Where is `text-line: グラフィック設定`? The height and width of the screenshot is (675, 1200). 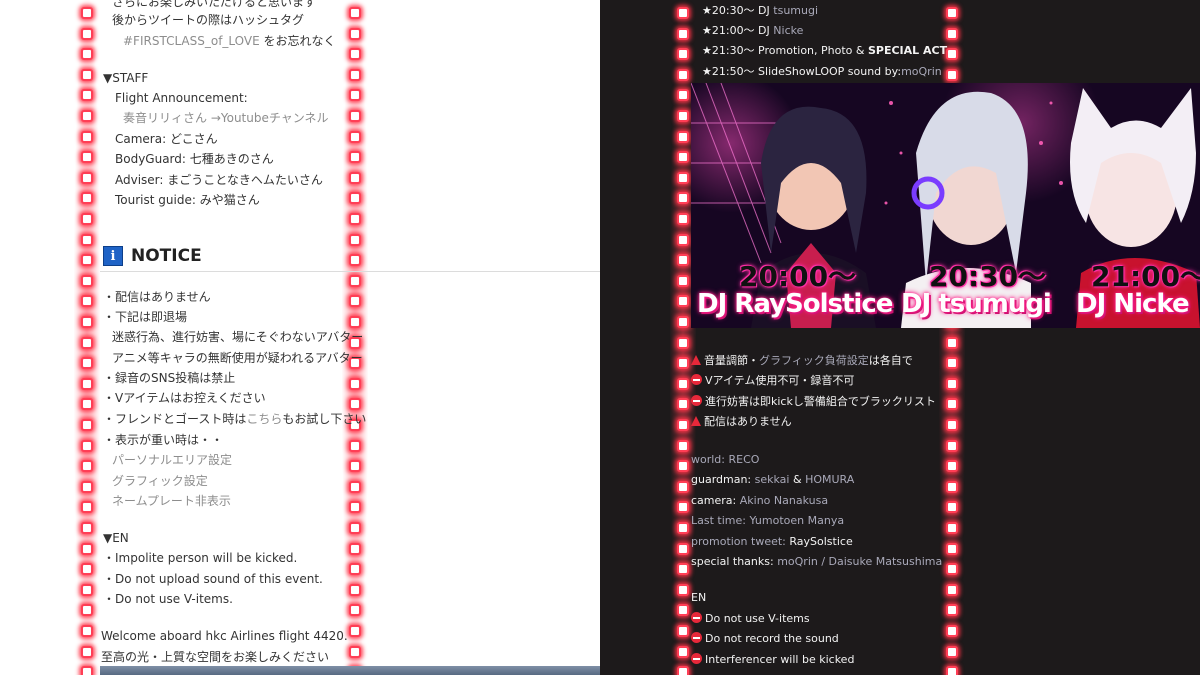 text-line: グラフィック設定 is located at coordinates (160, 481).